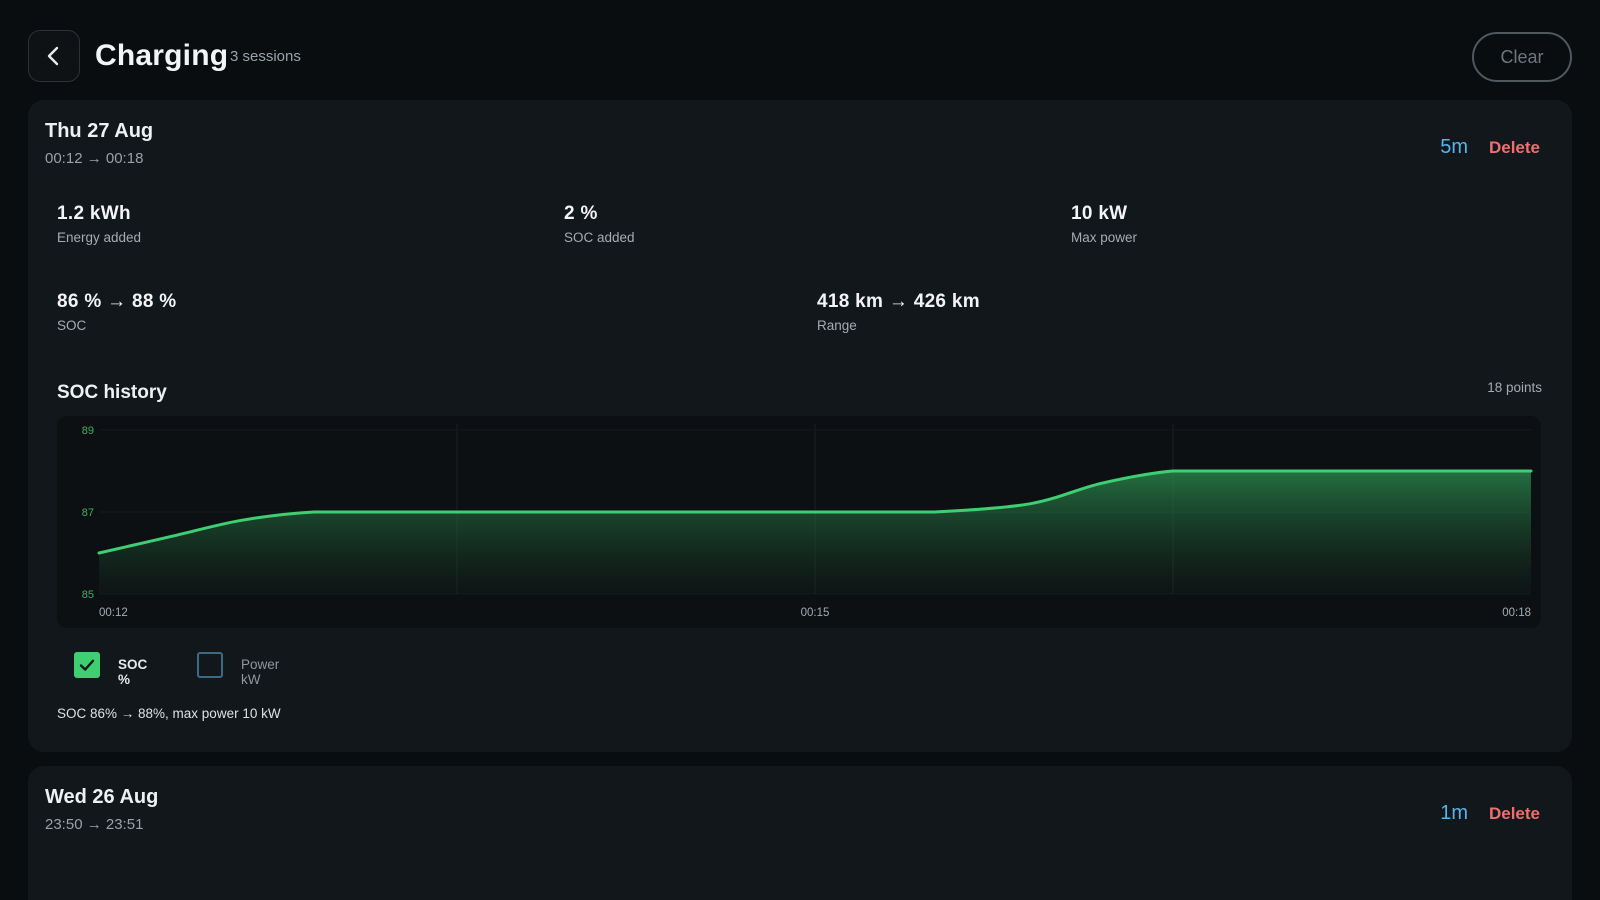 This screenshot has width=1600, height=900. I want to click on clear-button: Clear, so click(1522, 57).